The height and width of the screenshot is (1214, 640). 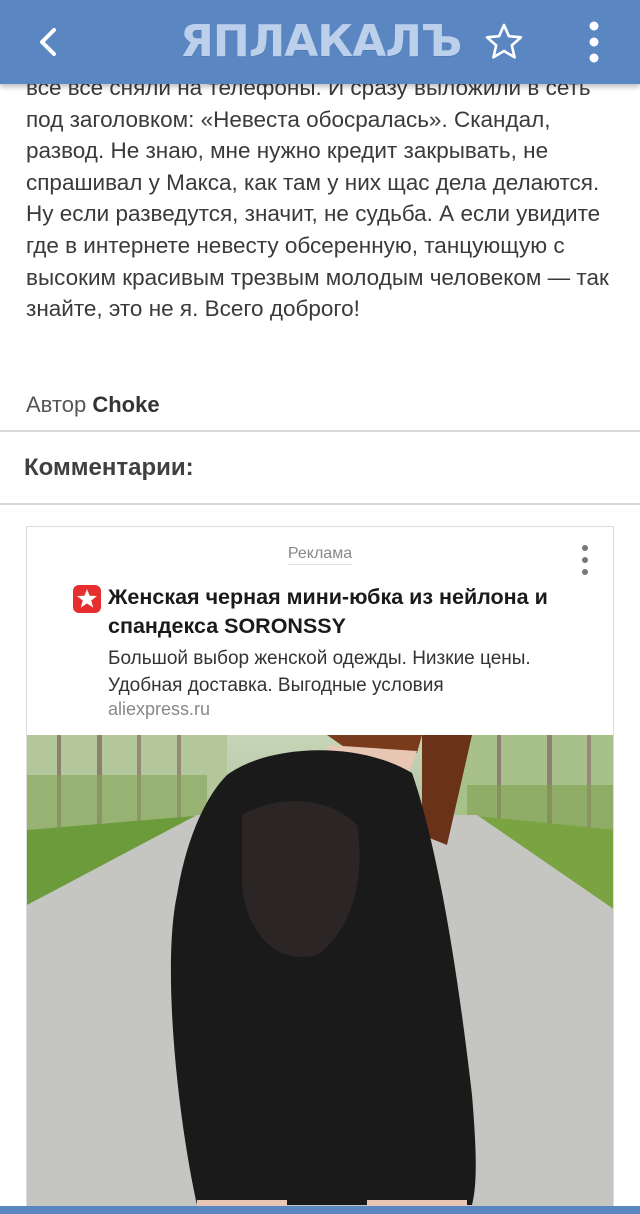 I want to click on chevron-left-icon, so click(x=48, y=42).